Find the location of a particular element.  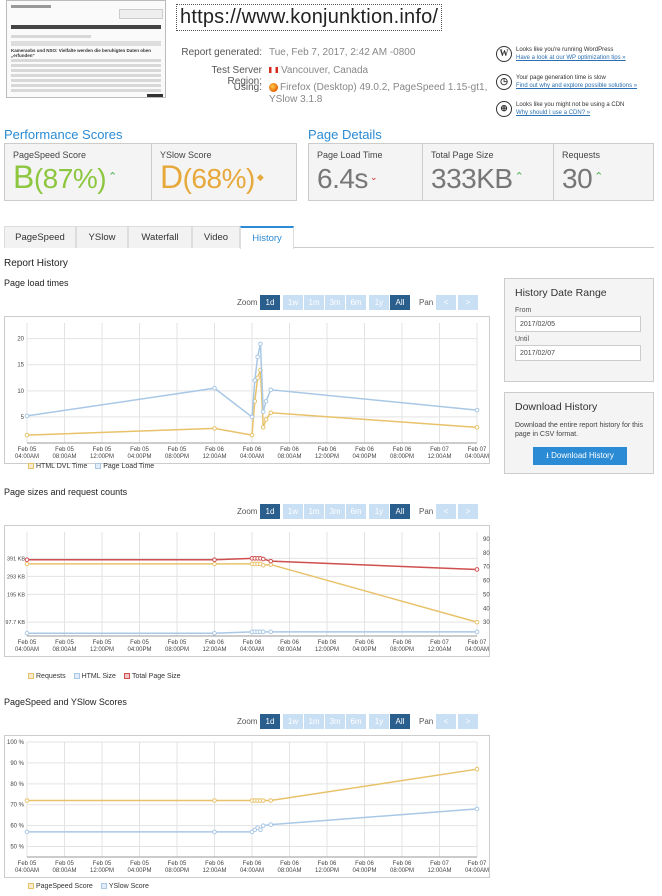

download-history-button: ⭳ Download History is located at coordinates (580, 456).